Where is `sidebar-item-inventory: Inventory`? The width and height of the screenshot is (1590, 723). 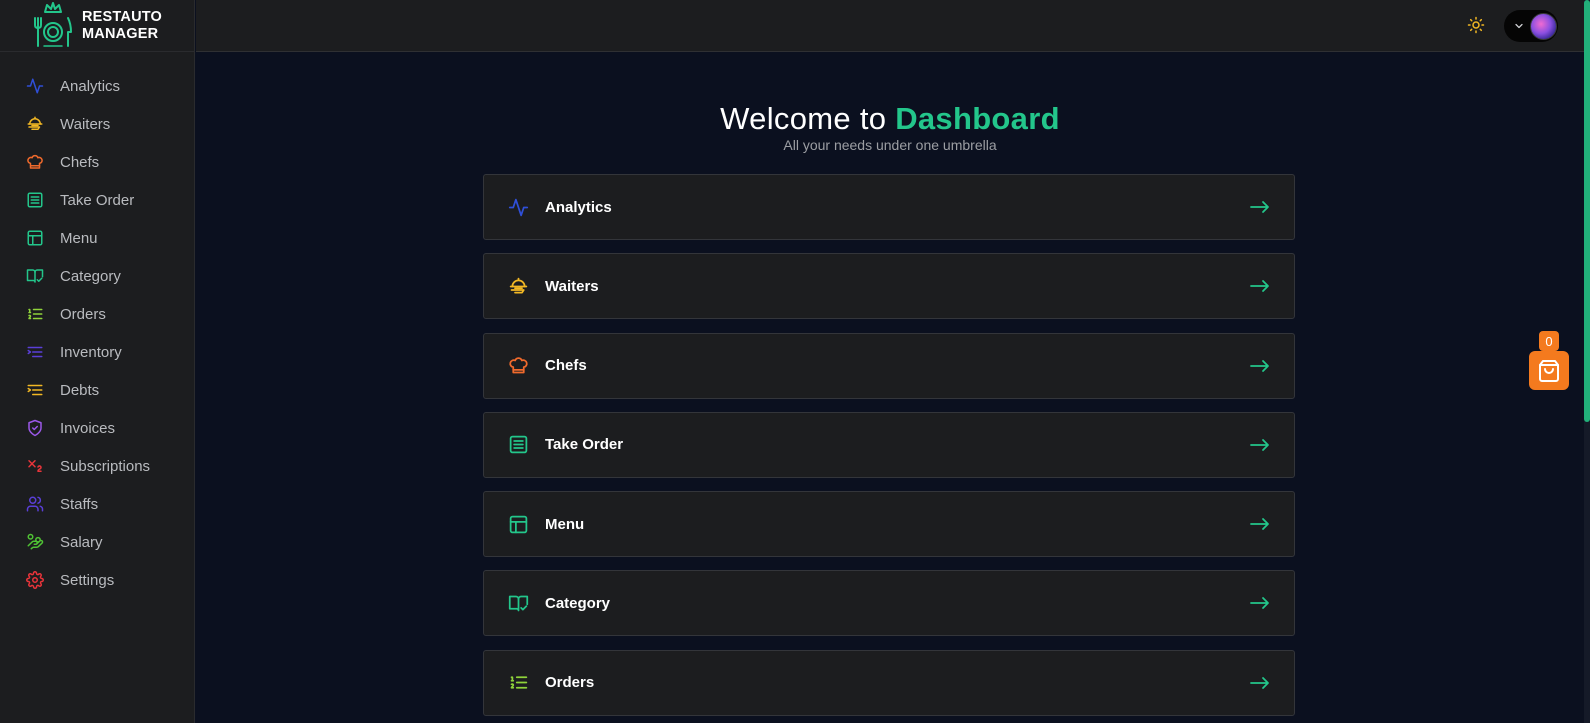
sidebar-item-inventory: Inventory is located at coordinates (97, 352).